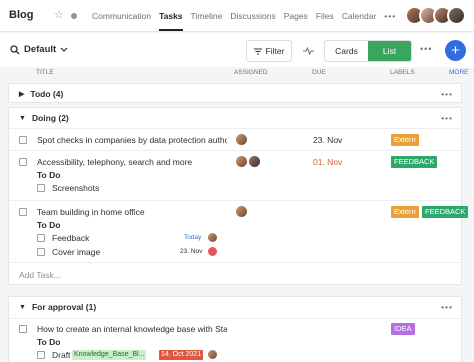 This screenshot has width=474, height=362. Describe the element at coordinates (21, 15) in the screenshot. I see `project-title: Blog` at that location.